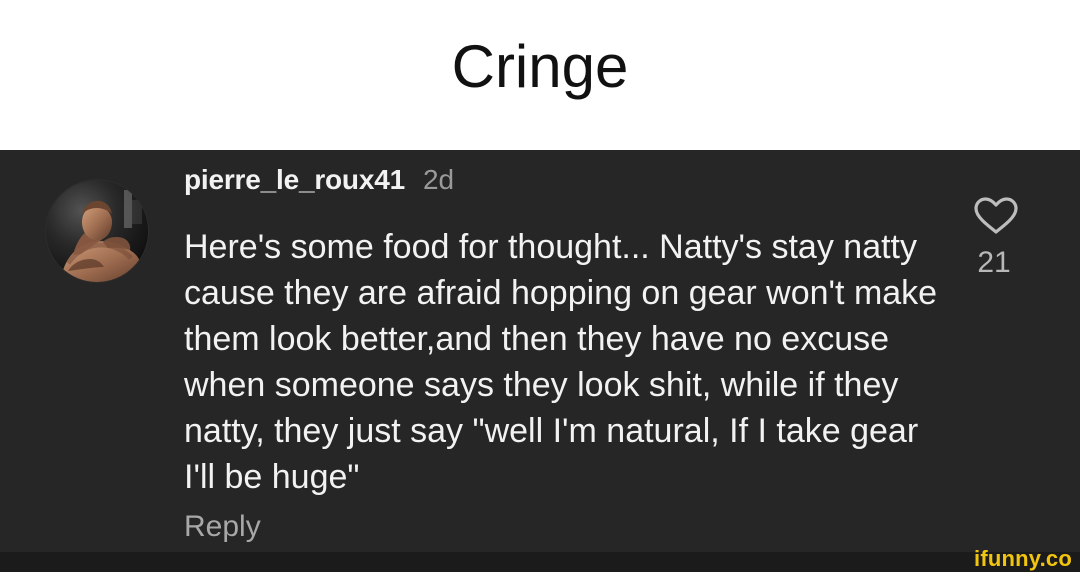 Image resolution: width=1080 pixels, height=572 pixels. What do you see at coordinates (1023, 558) in the screenshot?
I see `ifunny-watermark: ifunny.co` at bounding box center [1023, 558].